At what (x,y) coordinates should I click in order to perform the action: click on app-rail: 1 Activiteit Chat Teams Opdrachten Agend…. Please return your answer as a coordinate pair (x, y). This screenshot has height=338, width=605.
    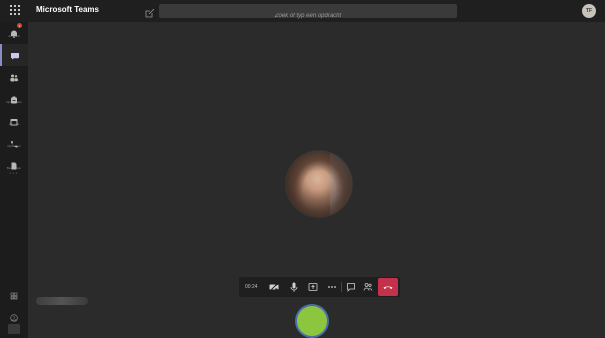
    Looking at the image, I should click on (14, 180).